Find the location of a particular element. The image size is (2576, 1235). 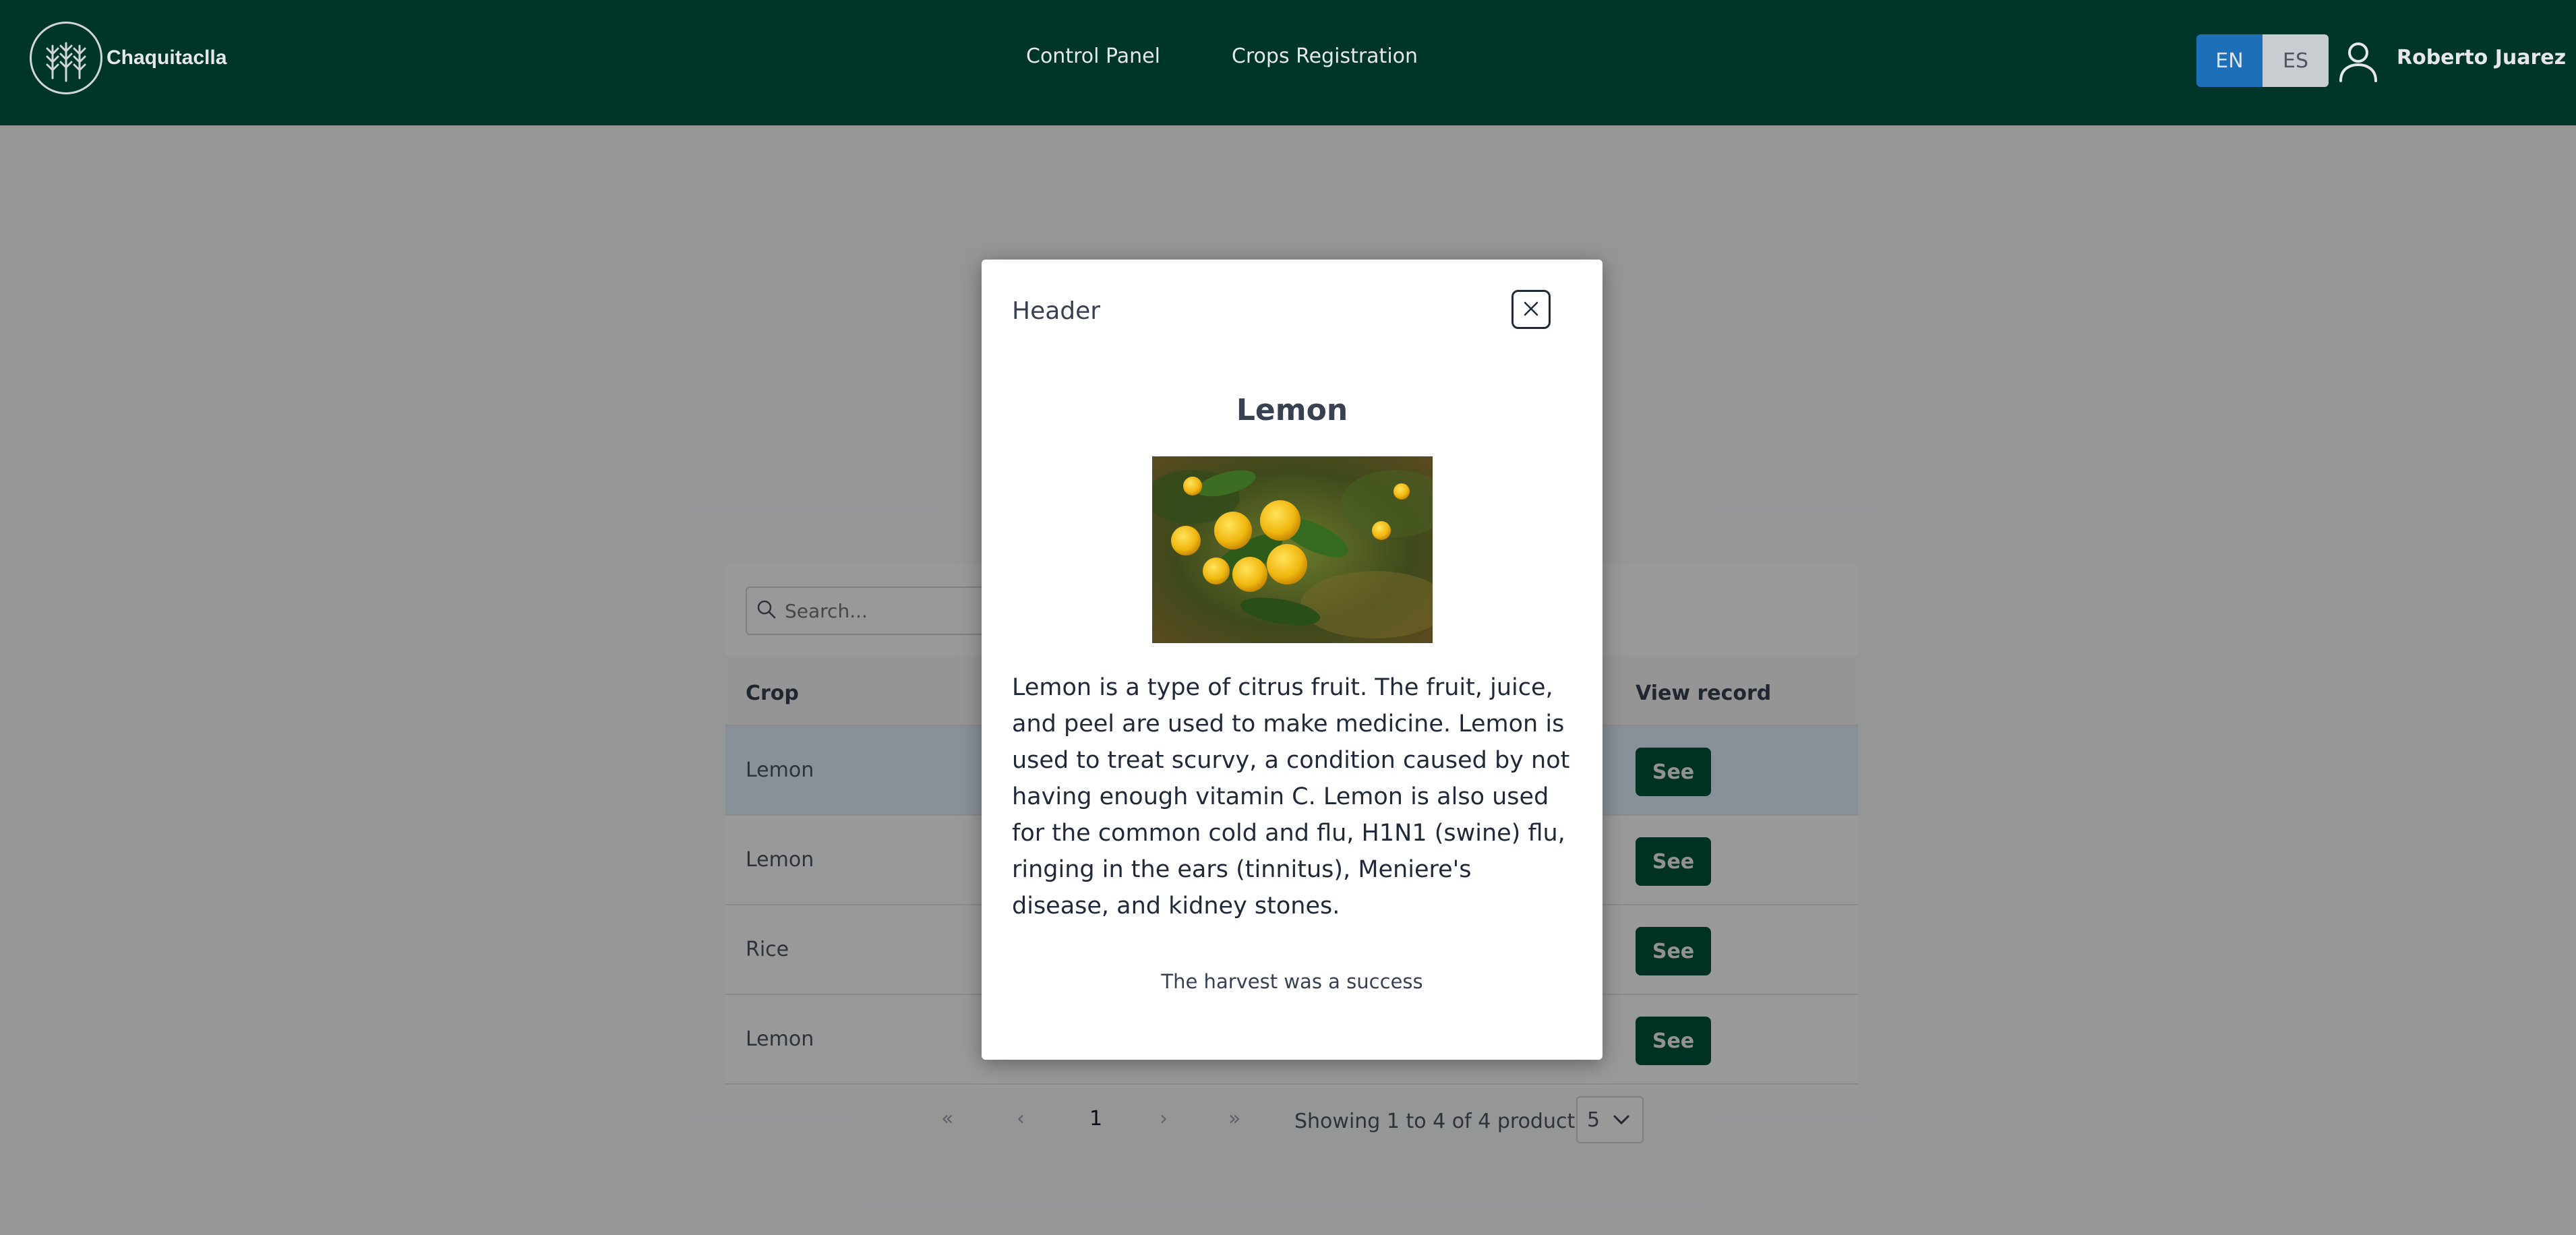

user-name: Roberto Juarez is located at coordinates (2481, 57).